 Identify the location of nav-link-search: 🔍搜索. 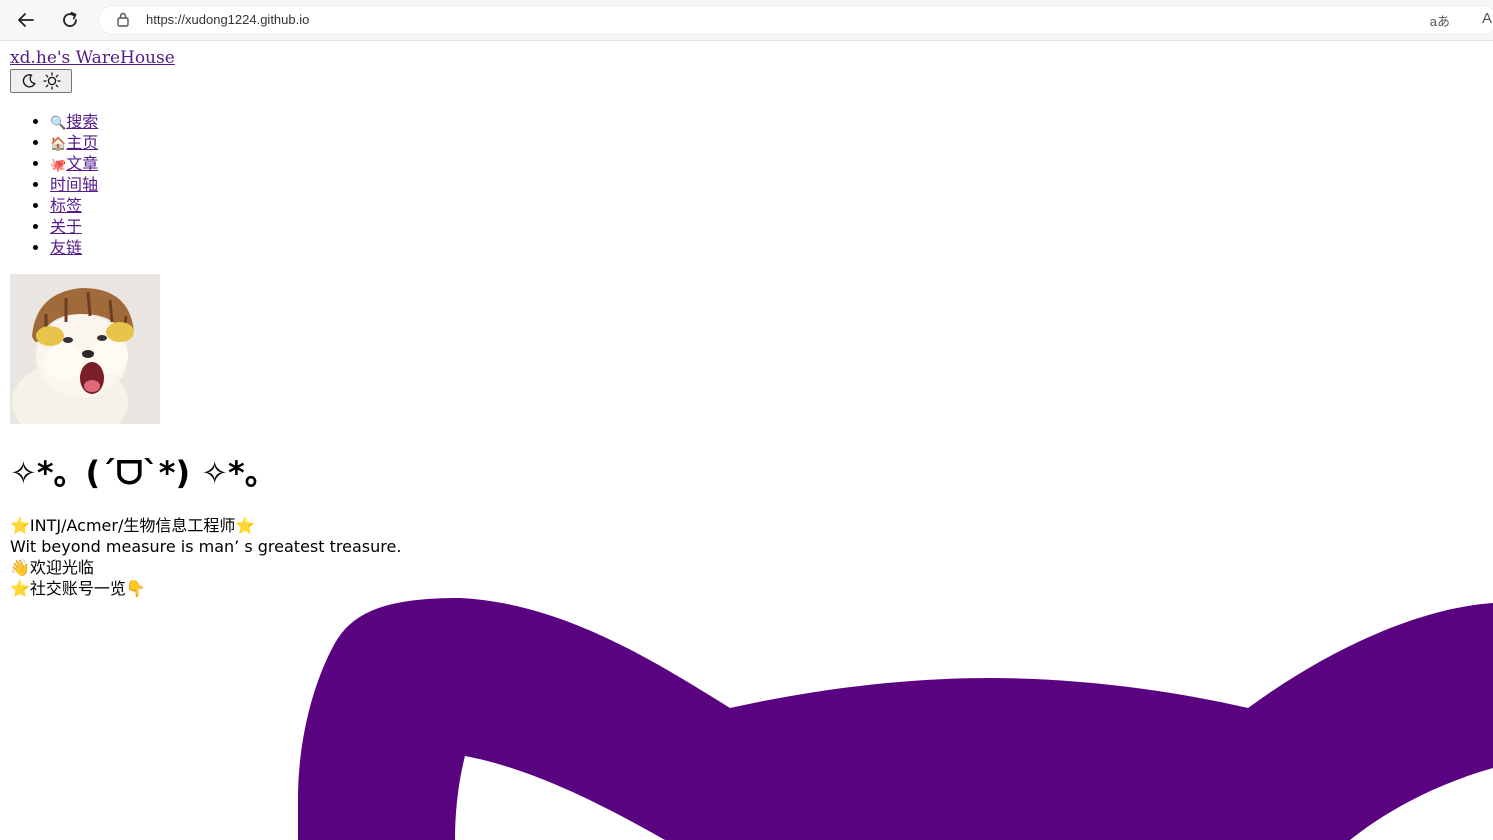
(74, 121).